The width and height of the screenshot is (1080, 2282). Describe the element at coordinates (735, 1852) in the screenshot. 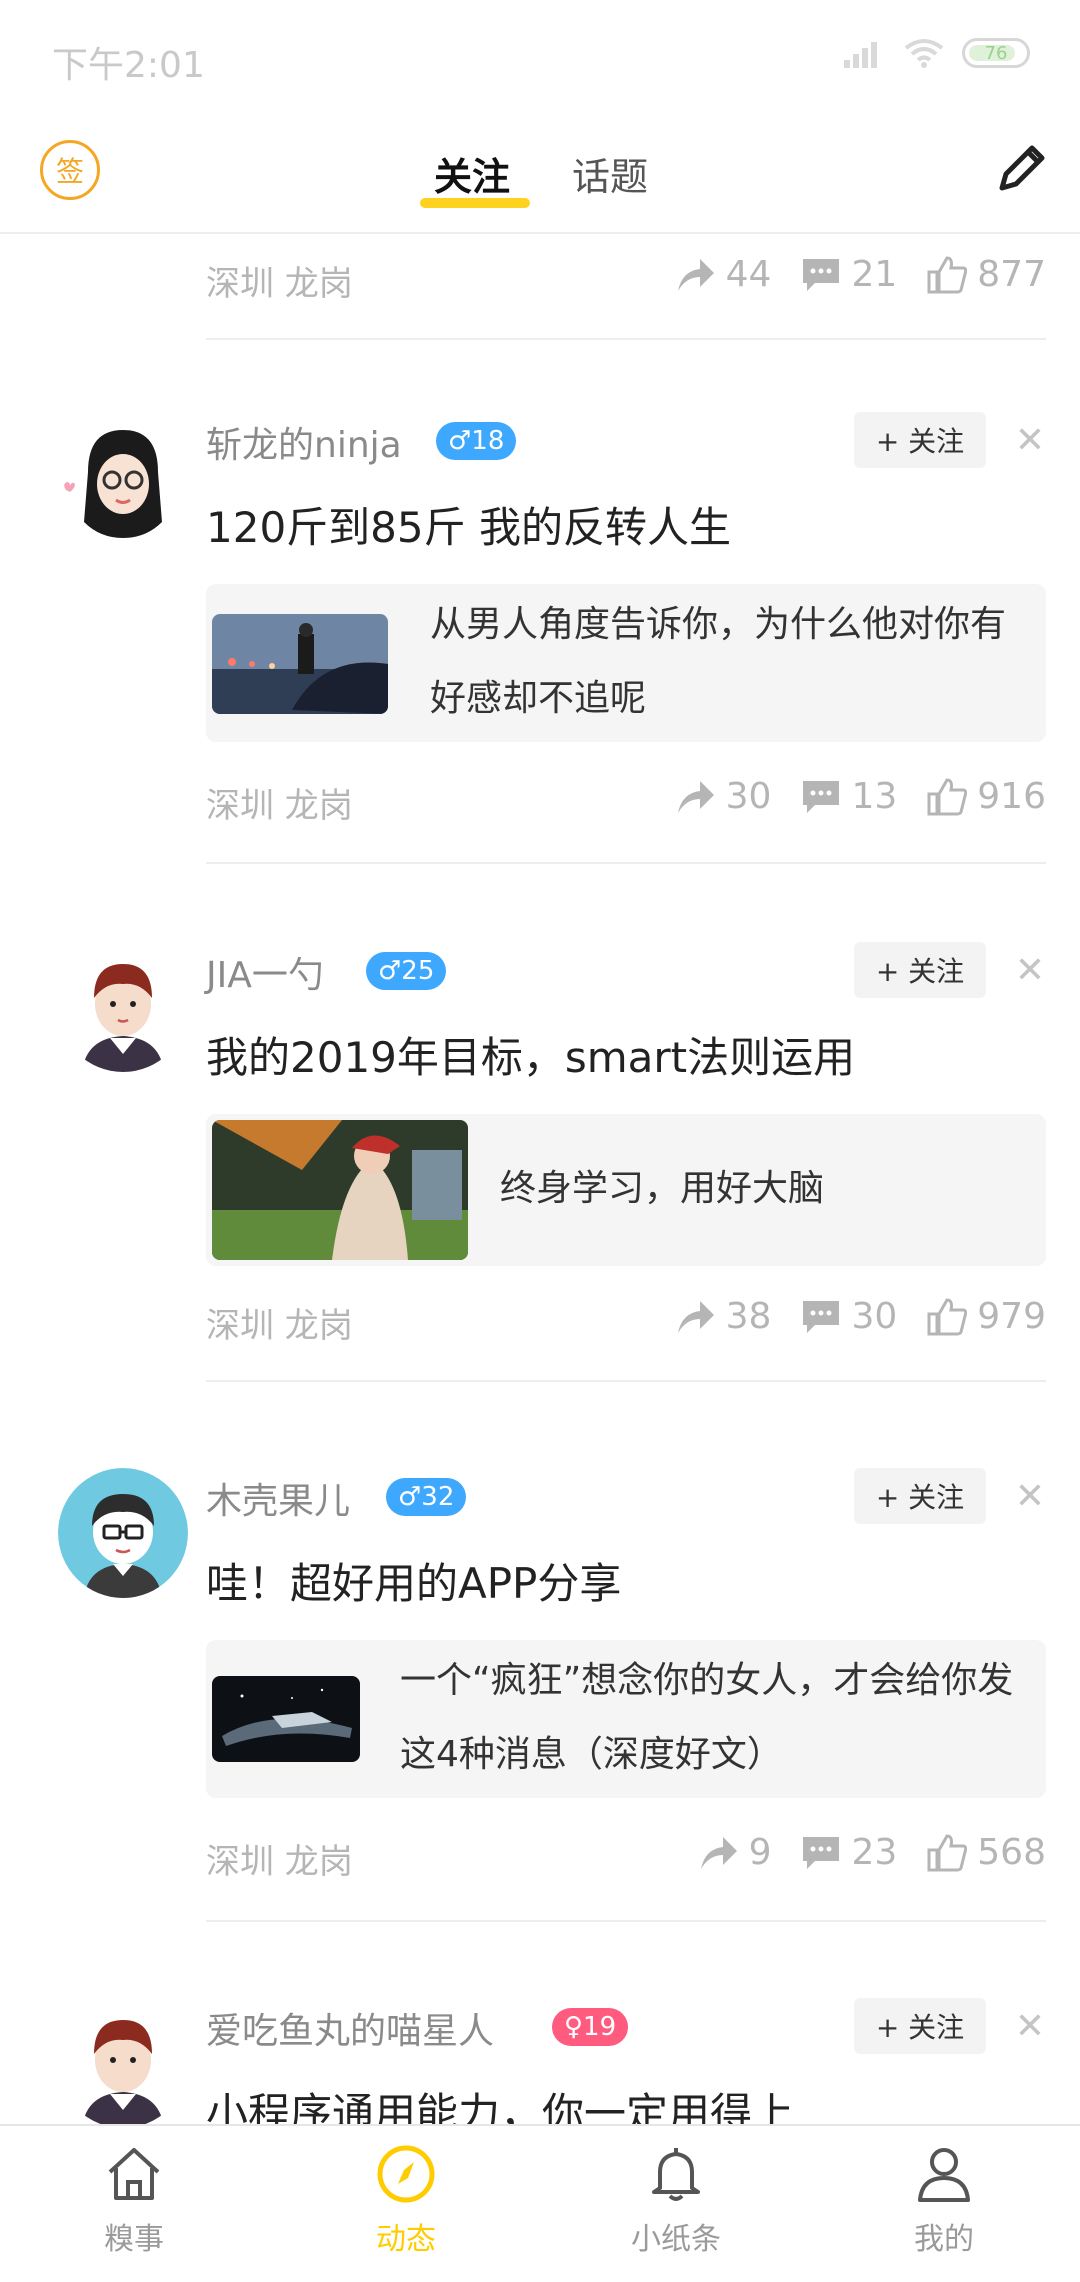

I see `share-button: 9` at that location.